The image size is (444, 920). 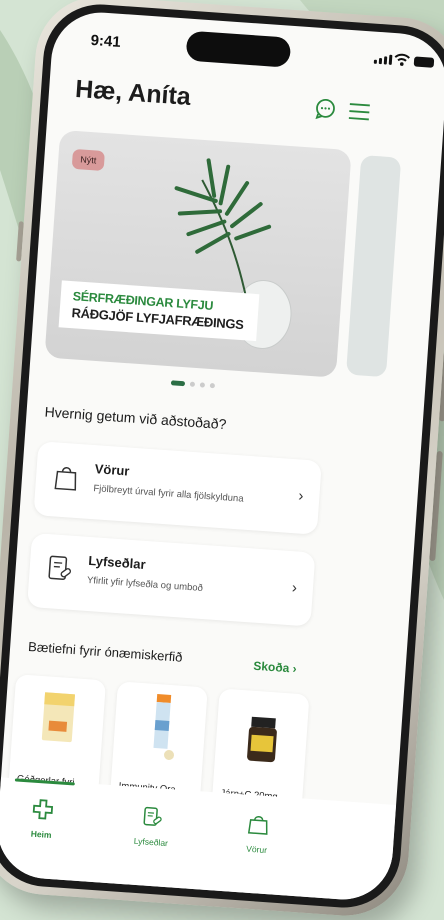 I want to click on next-banner-peek, so click(x=373, y=266).